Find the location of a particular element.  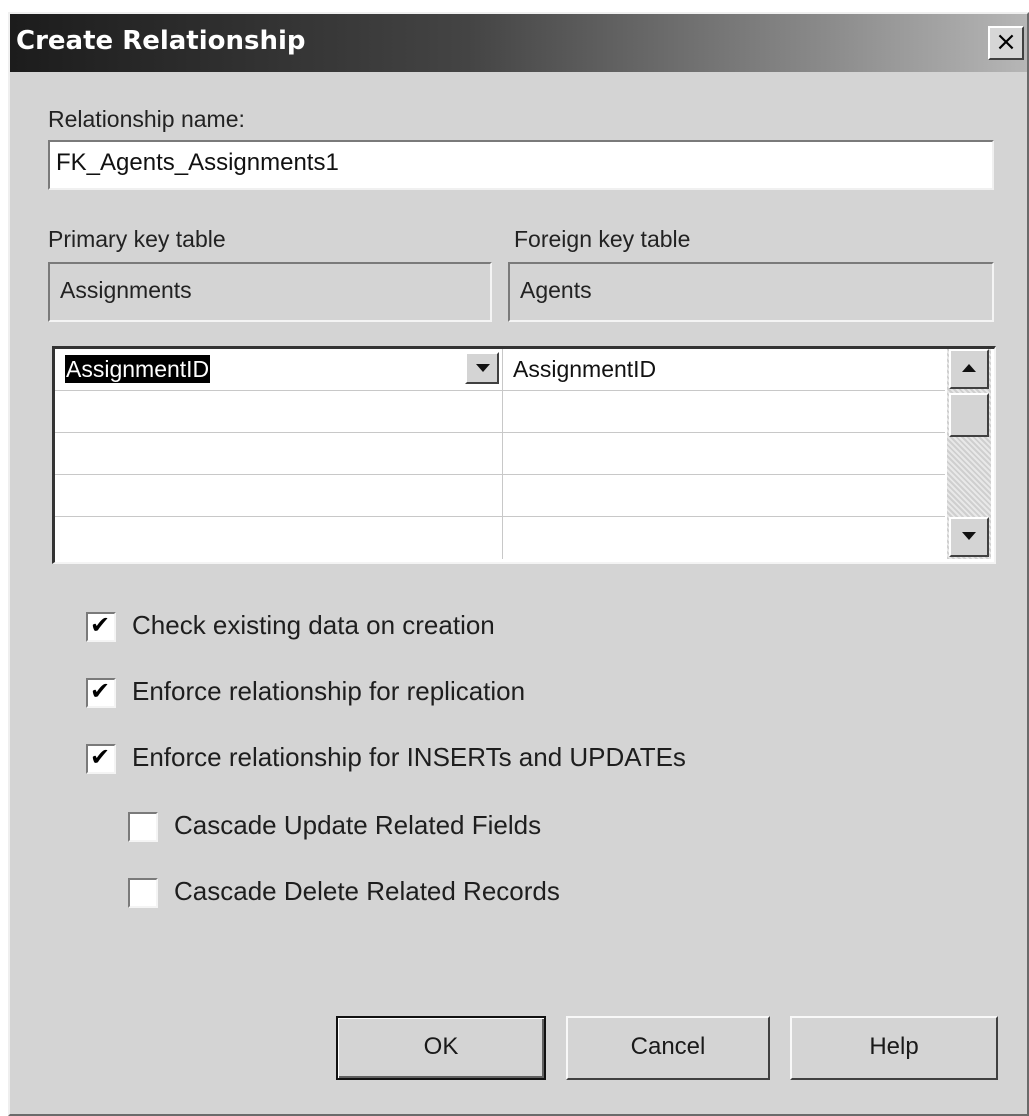

column-dropdown-button is located at coordinates (482, 368).